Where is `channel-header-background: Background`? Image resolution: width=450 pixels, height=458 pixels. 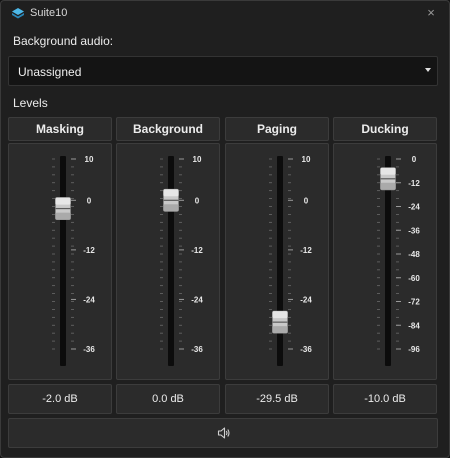
channel-header-background: Background is located at coordinates (168, 129).